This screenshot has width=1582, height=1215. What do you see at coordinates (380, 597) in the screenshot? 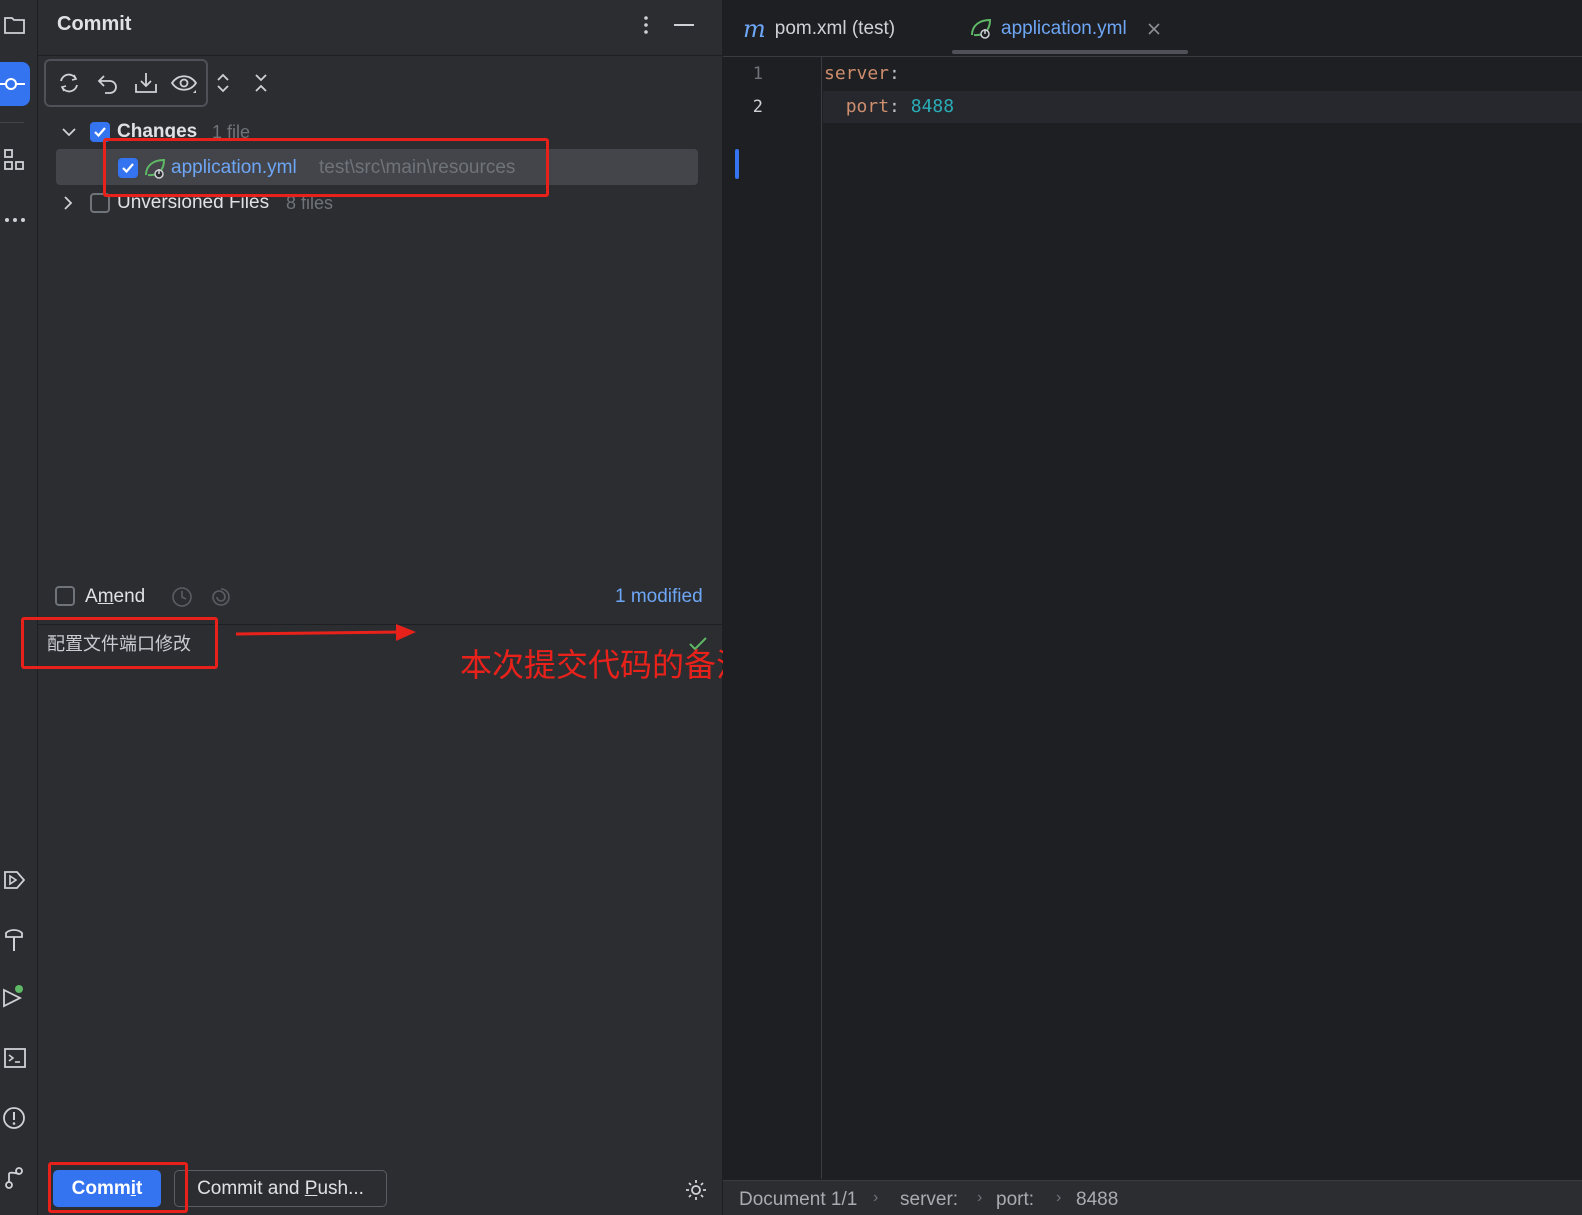
I see `amend-row: Amend 1 modified` at bounding box center [380, 597].